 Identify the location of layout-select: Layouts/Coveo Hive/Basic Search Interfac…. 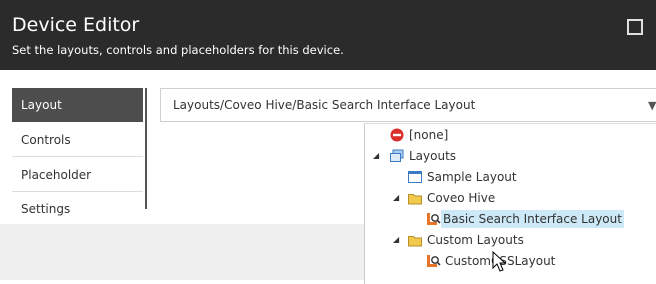
(408, 105).